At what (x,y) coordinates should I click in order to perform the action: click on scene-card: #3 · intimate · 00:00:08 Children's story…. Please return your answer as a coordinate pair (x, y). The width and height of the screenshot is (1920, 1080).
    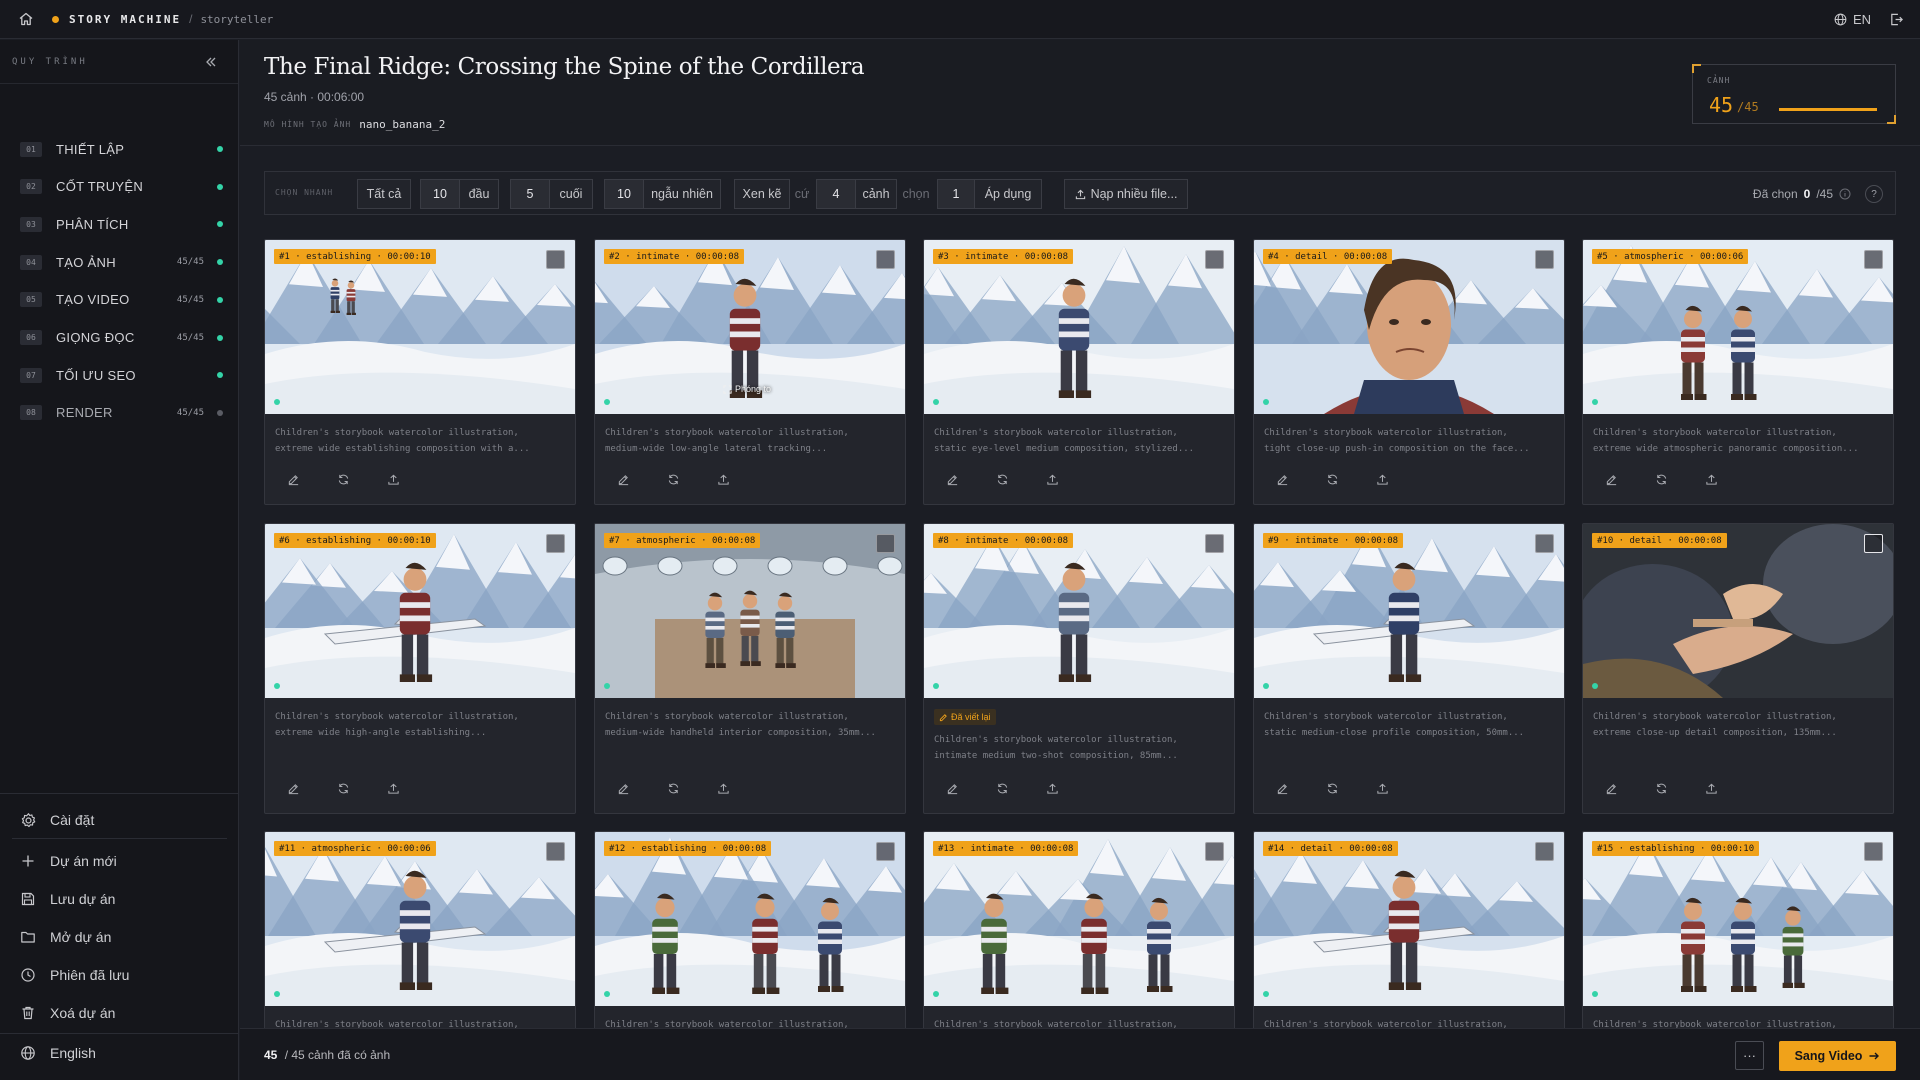
    Looking at the image, I should click on (1079, 372).